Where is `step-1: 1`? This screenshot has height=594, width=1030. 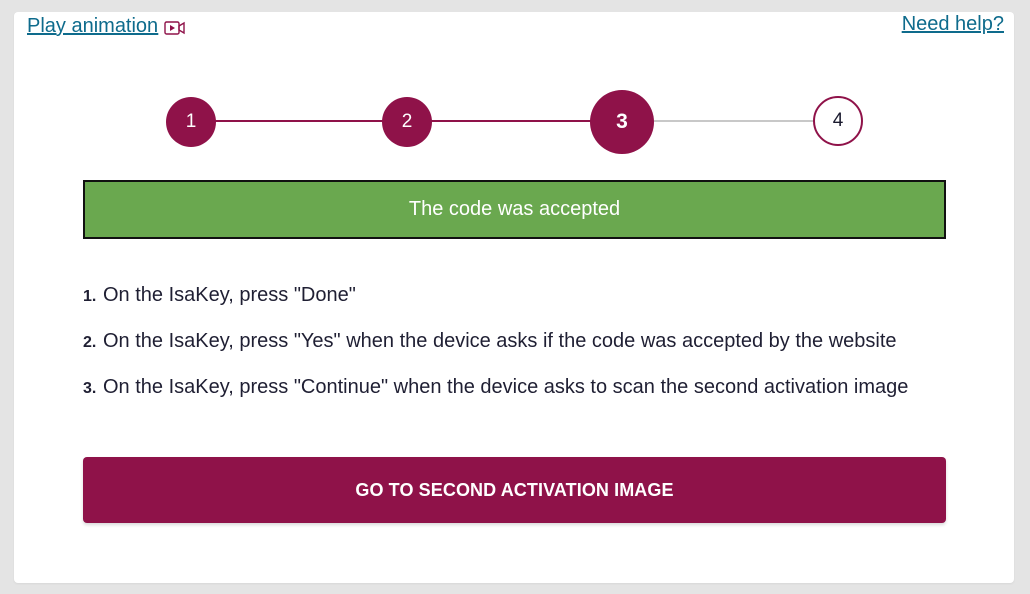
step-1: 1 is located at coordinates (191, 122).